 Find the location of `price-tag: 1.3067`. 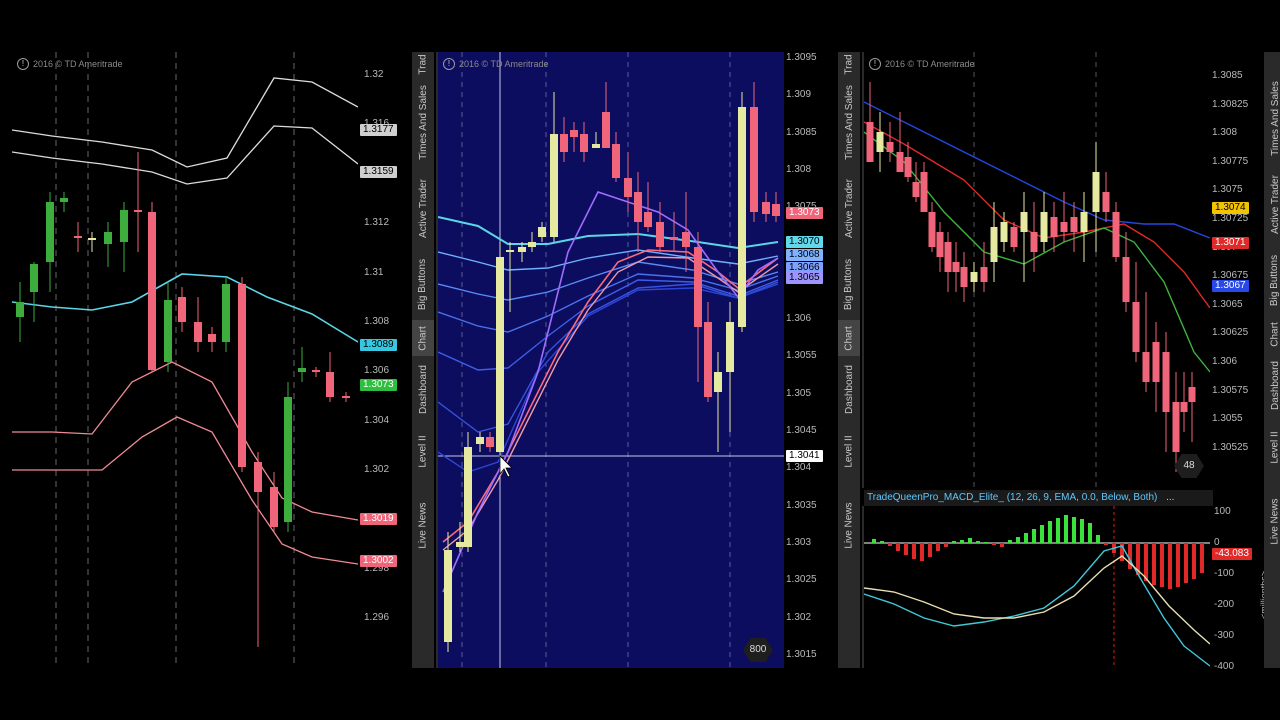

price-tag: 1.3067 is located at coordinates (1230, 286).